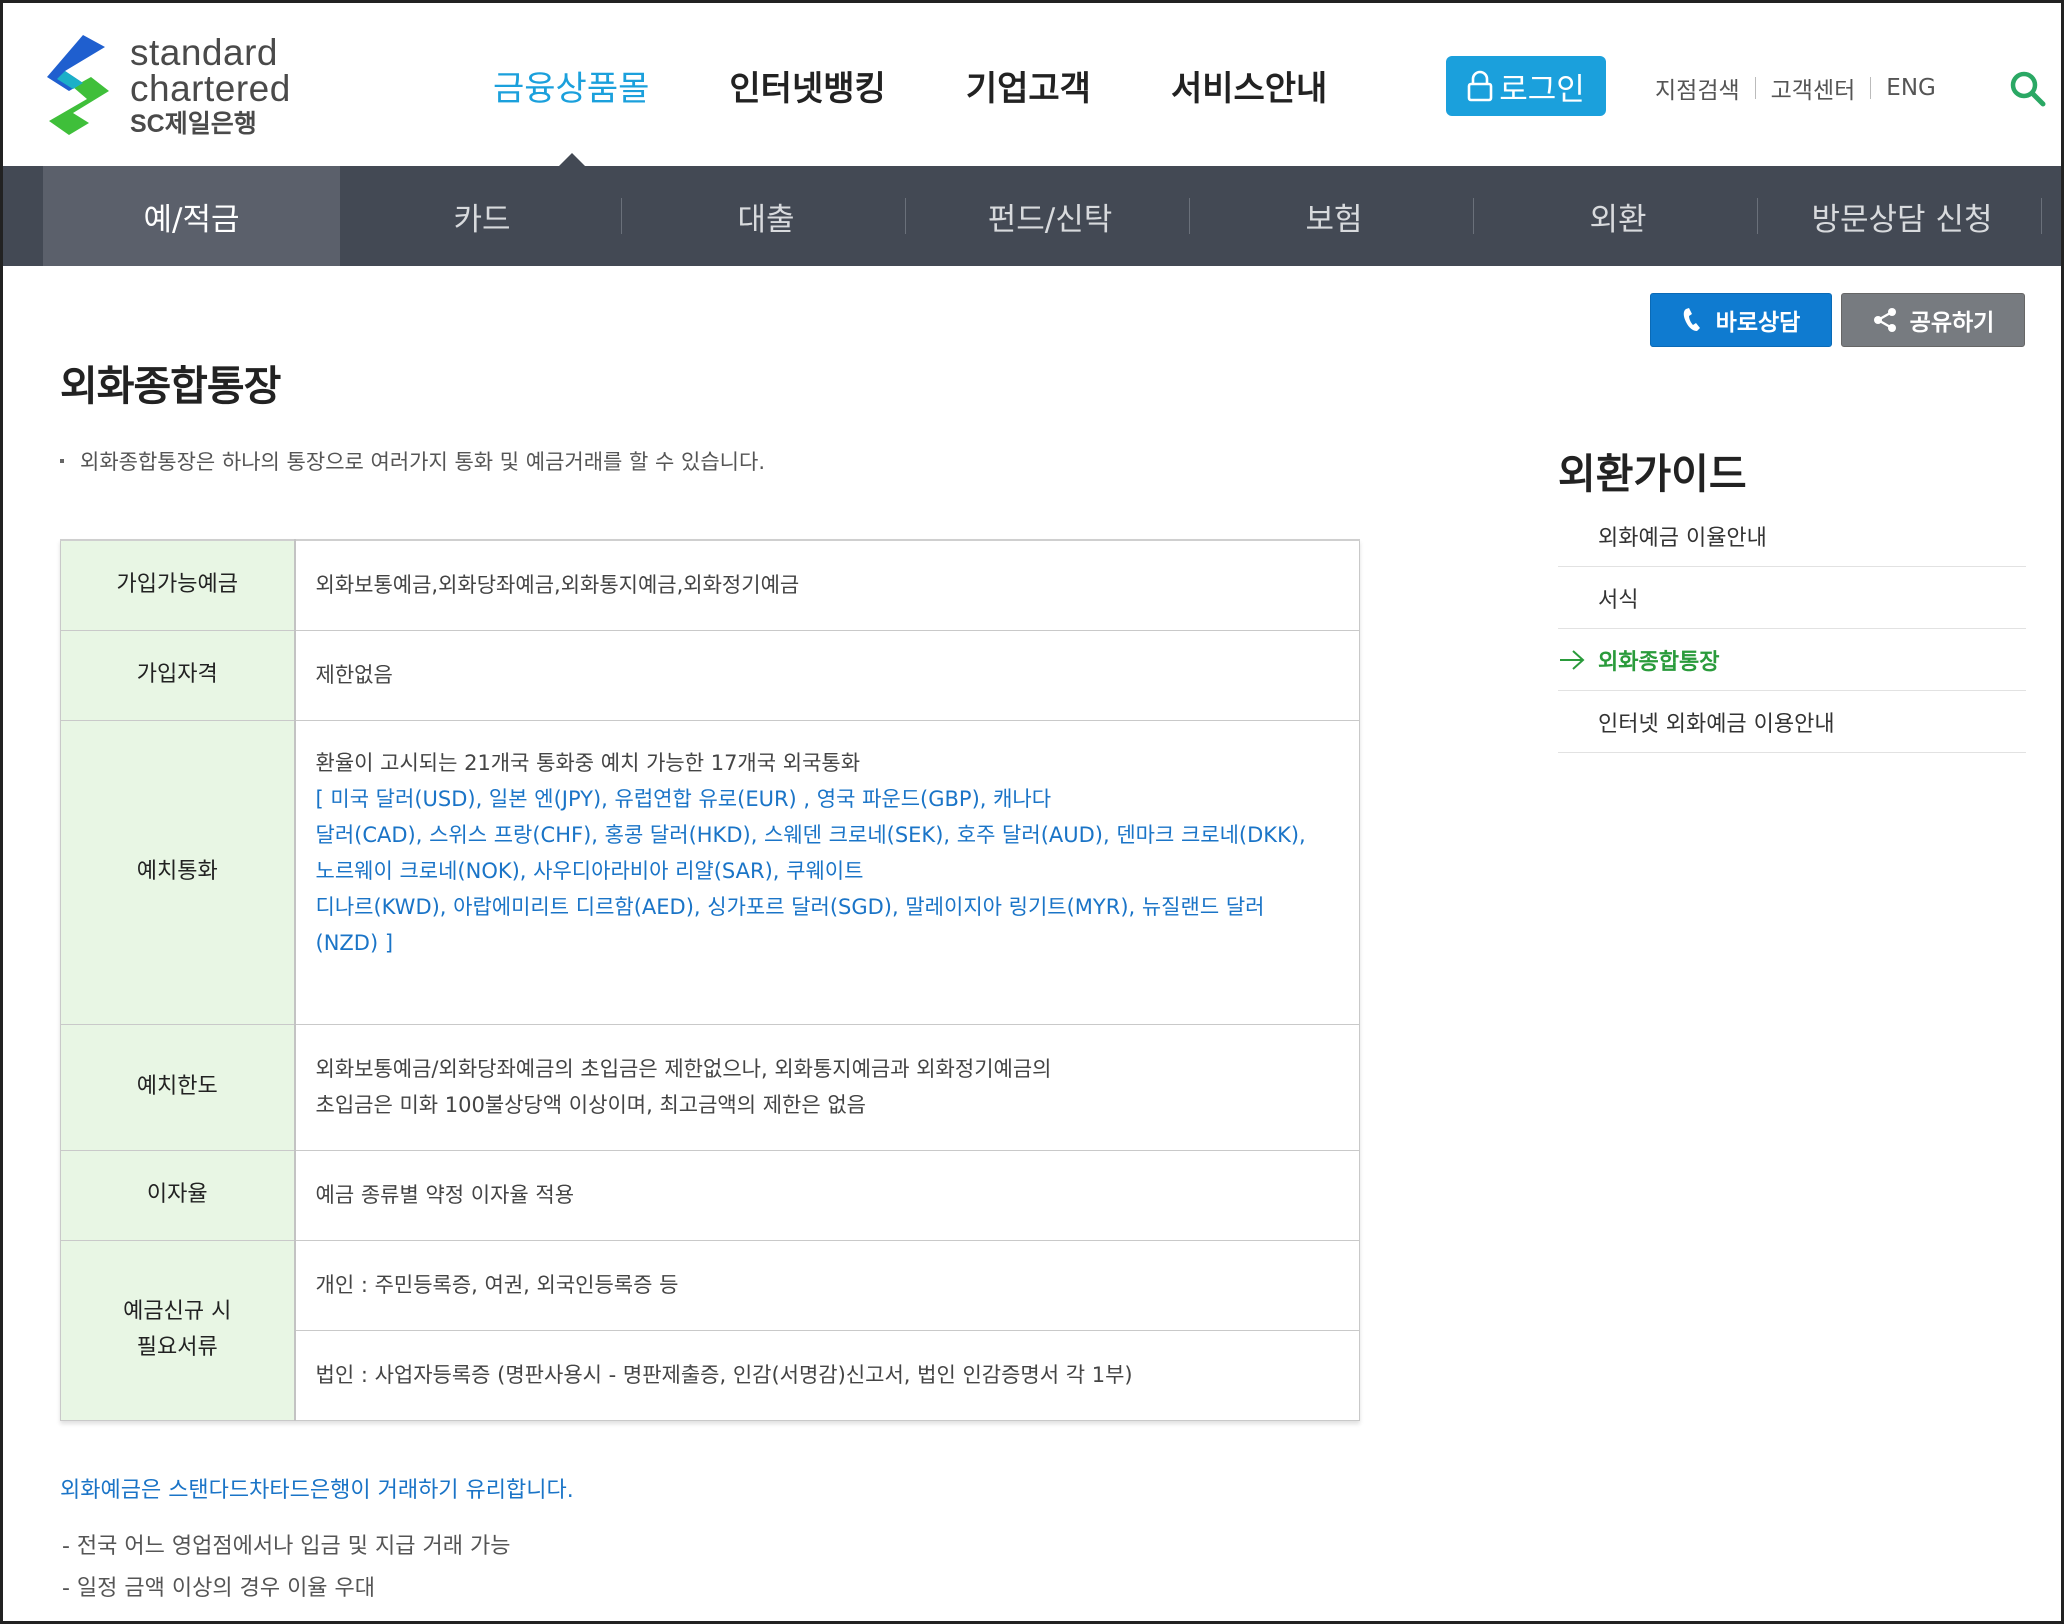 This screenshot has height=1624, width=2064. Describe the element at coordinates (827, 1195) in the screenshot. I see `row-value-interest-rate: 예금 종류별 약정 이자율 적용` at that location.